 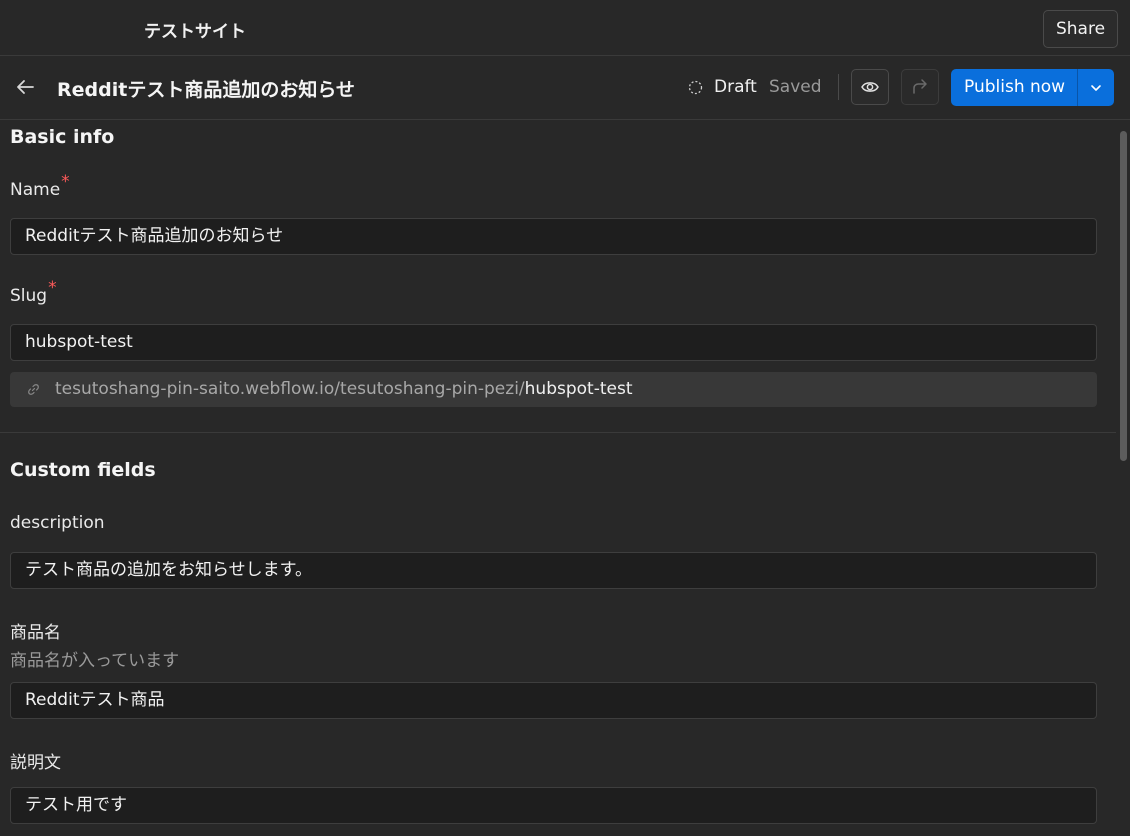 I want to click on preview-button, so click(x=870, y=87).